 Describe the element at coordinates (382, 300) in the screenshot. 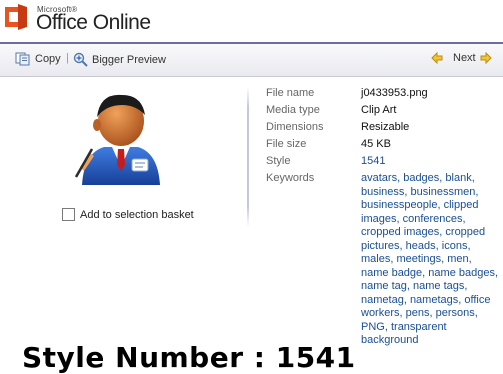

I see `keyword-link: nametag` at that location.